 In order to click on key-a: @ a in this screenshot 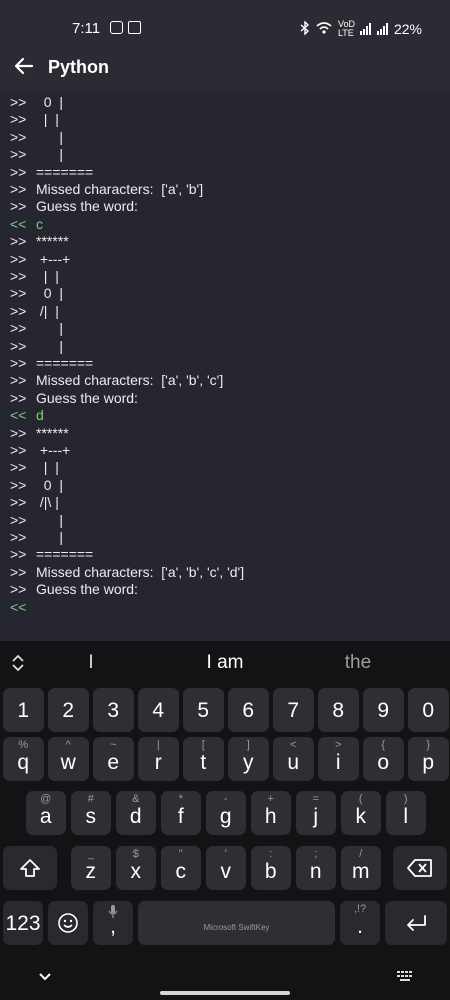, I will do `click(45, 813)`.